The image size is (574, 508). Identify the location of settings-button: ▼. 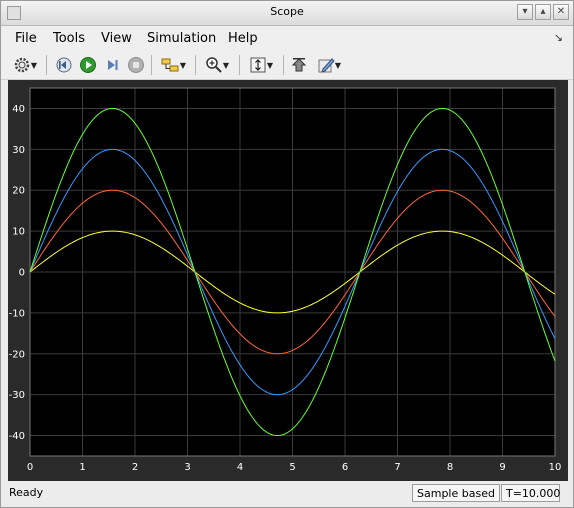
(25, 65).